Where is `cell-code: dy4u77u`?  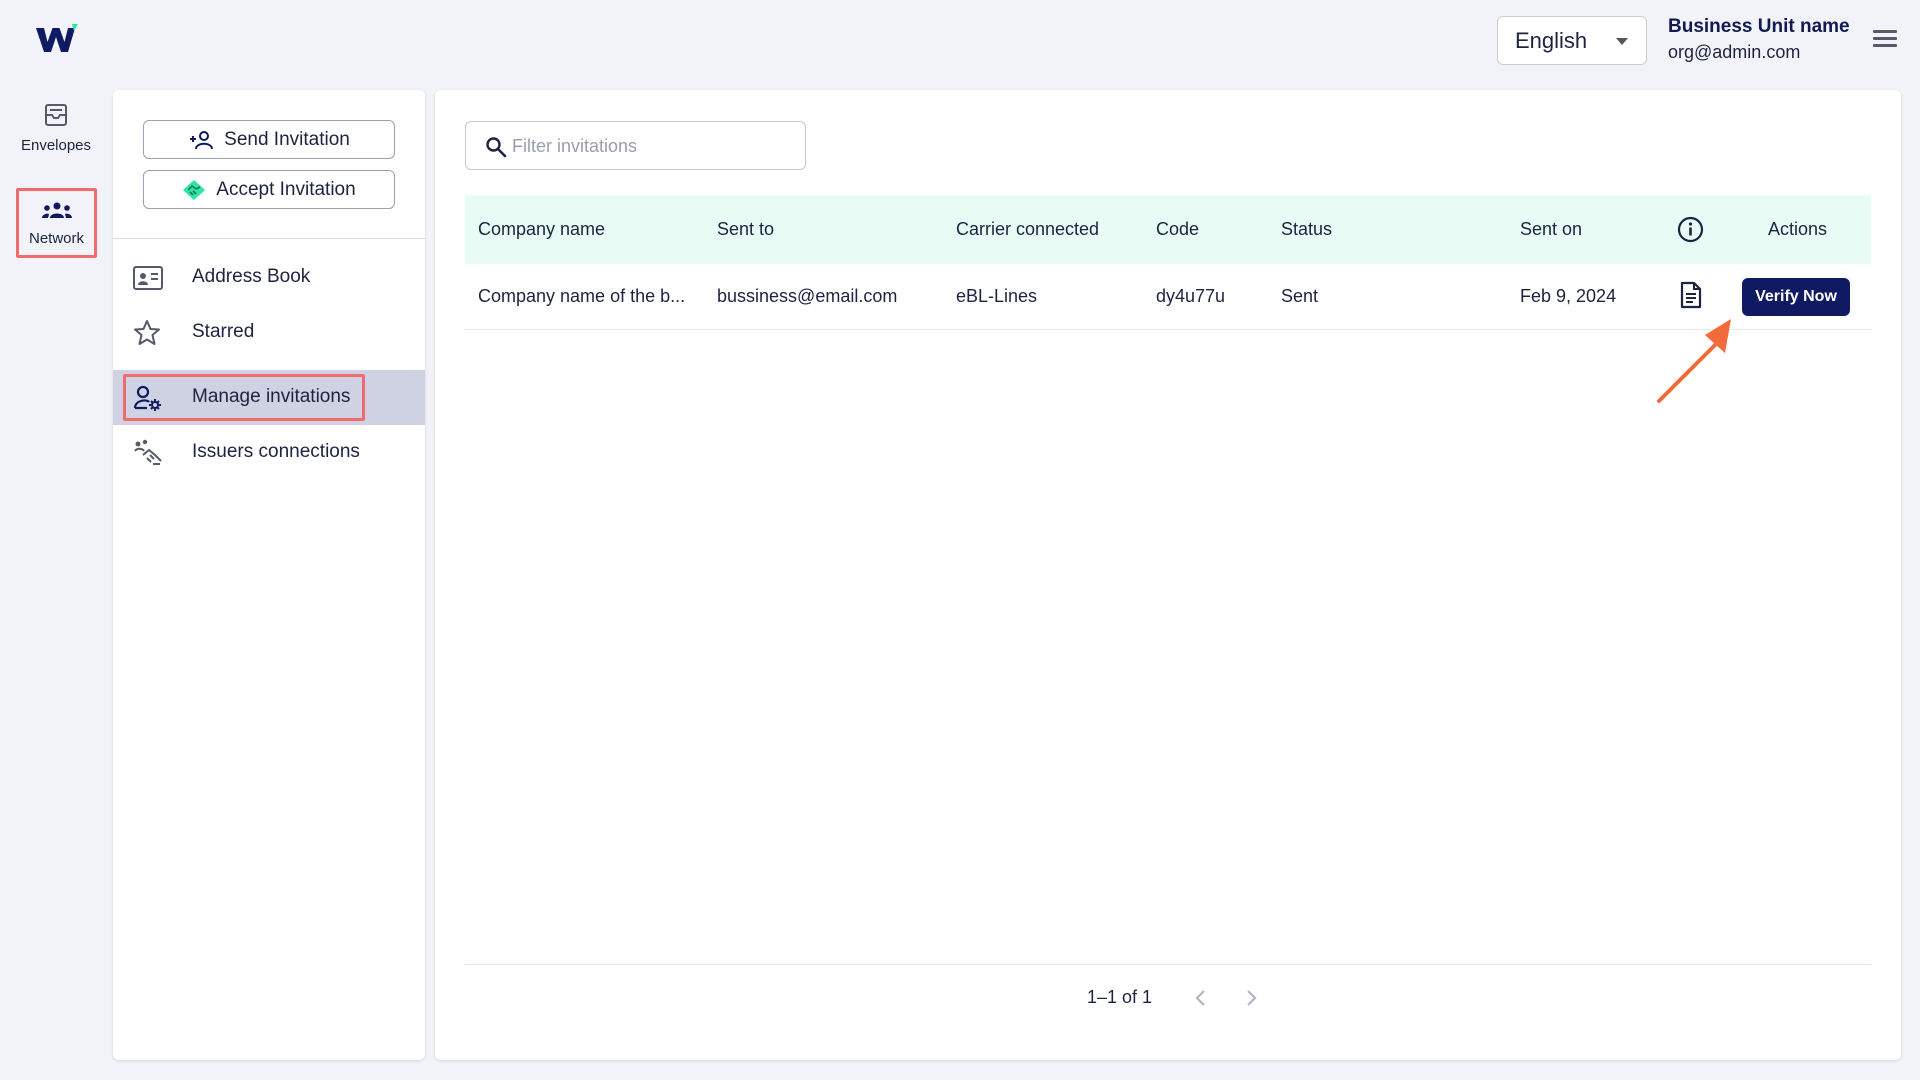 cell-code: dy4u77u is located at coordinates (1191, 296).